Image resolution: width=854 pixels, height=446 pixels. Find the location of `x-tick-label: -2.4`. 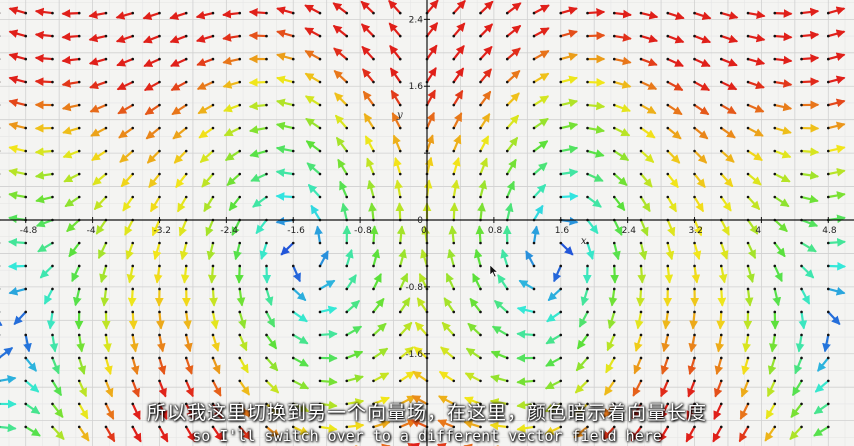

x-tick-label: -2.4 is located at coordinates (229, 231).